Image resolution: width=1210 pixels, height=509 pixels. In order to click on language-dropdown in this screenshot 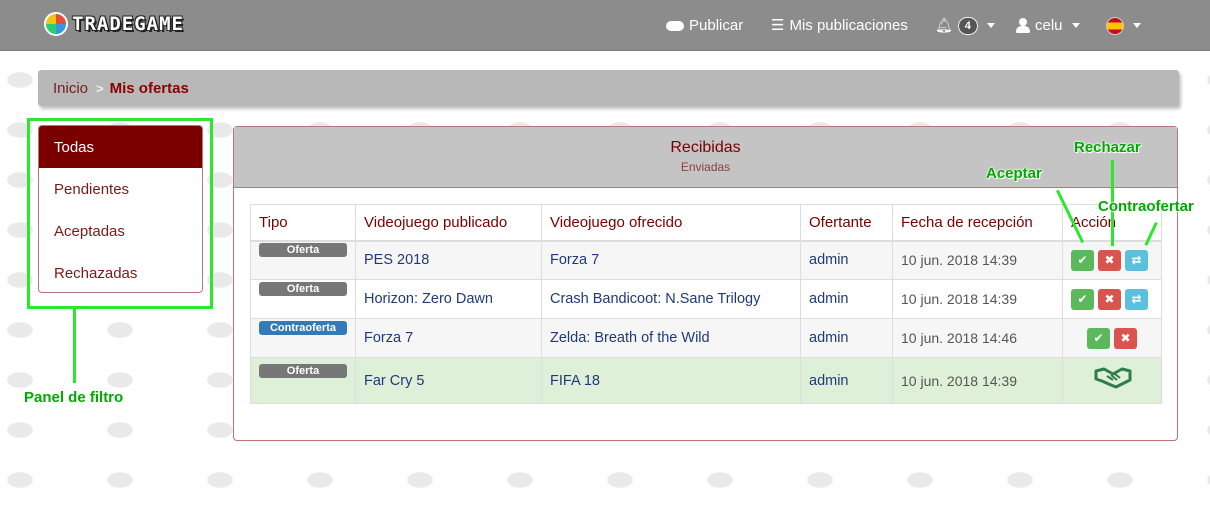, I will do `click(1123, 25)`.